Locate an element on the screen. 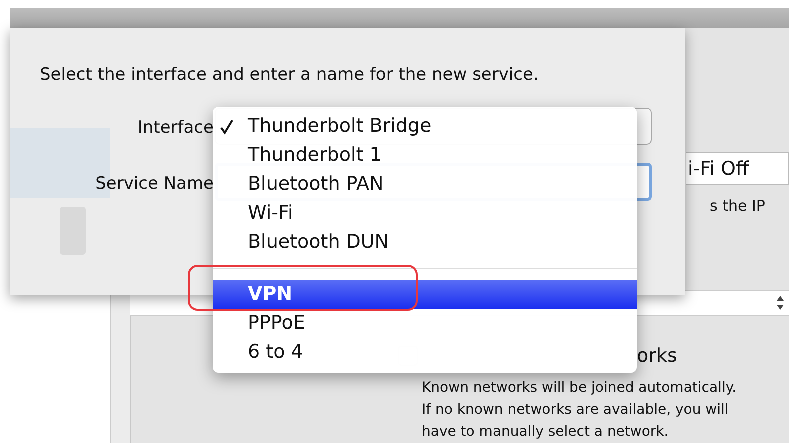 The width and height of the screenshot is (789, 443). menu-item: PPPoE is located at coordinates (425, 323).